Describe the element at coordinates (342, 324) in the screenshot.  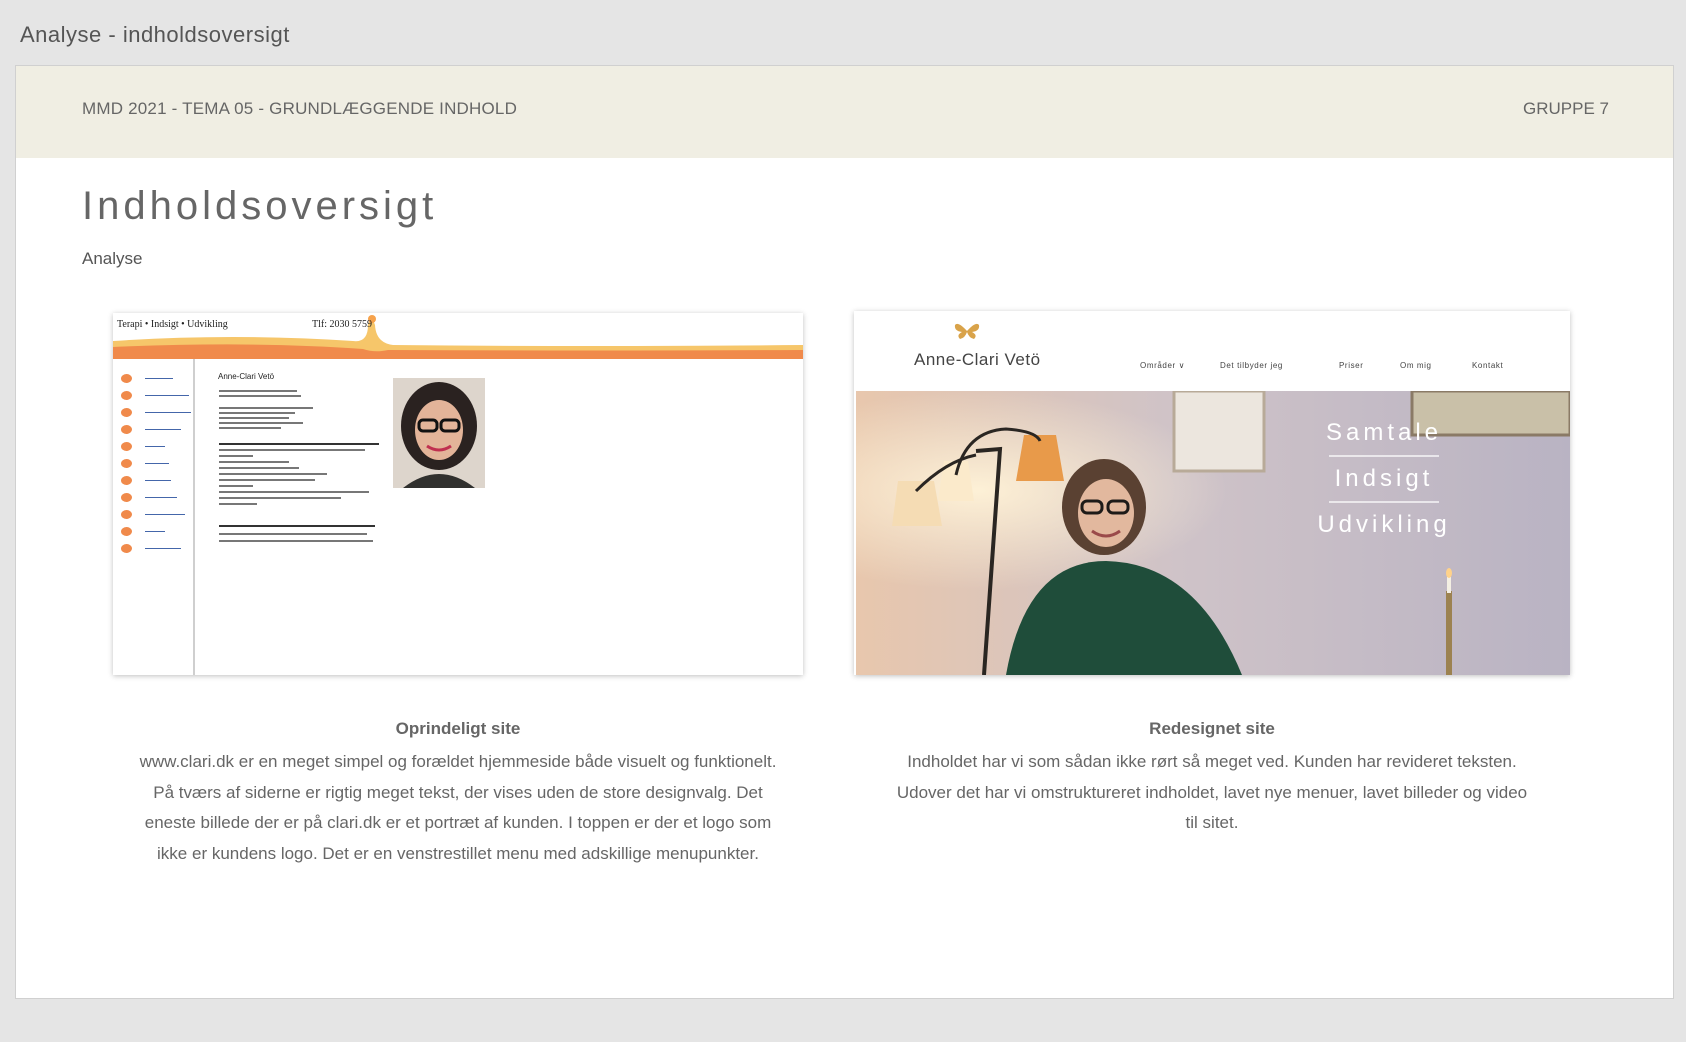
I see `original-phone: Tlf: 2030 5759` at that location.